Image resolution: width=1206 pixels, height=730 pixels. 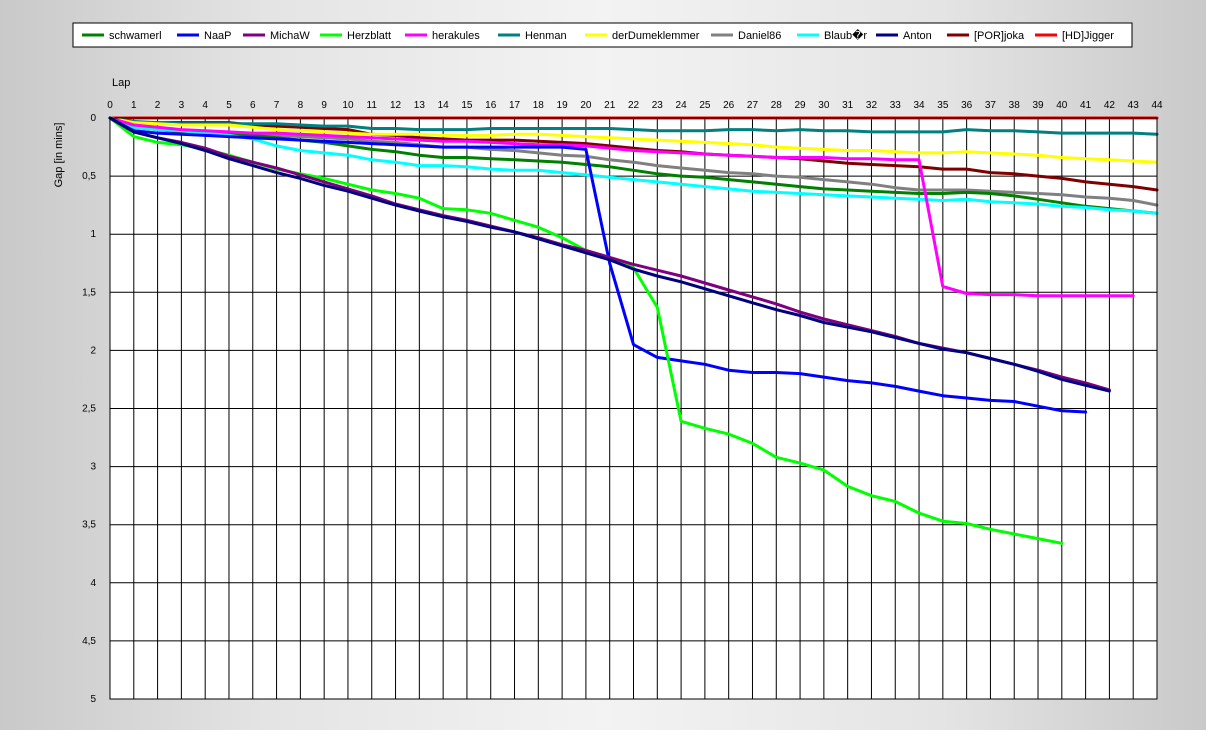 I want to click on x-tick-label: 41, so click(x=1086, y=105).